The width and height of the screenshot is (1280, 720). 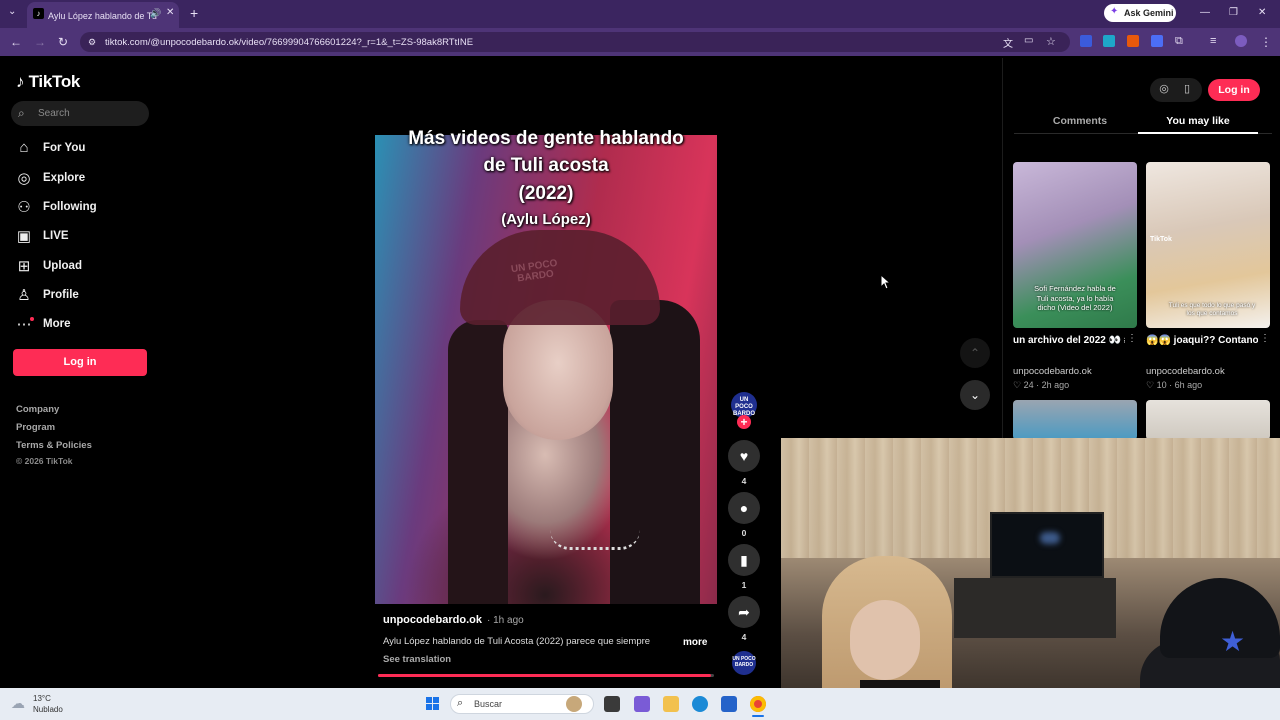 I want to click on sidebar-item-following: Following, so click(x=70, y=207).